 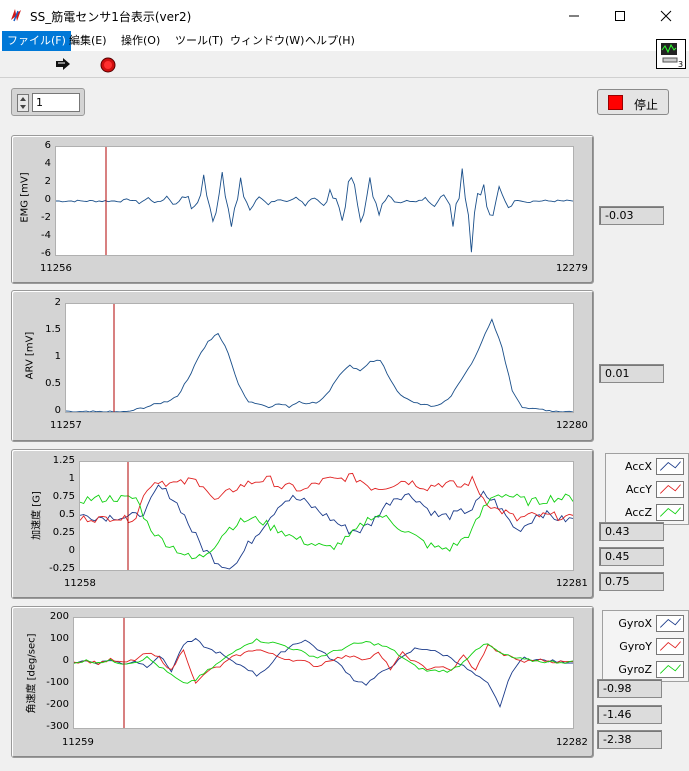 I want to click on accx-value-indicator: 0.43, so click(x=631, y=531).